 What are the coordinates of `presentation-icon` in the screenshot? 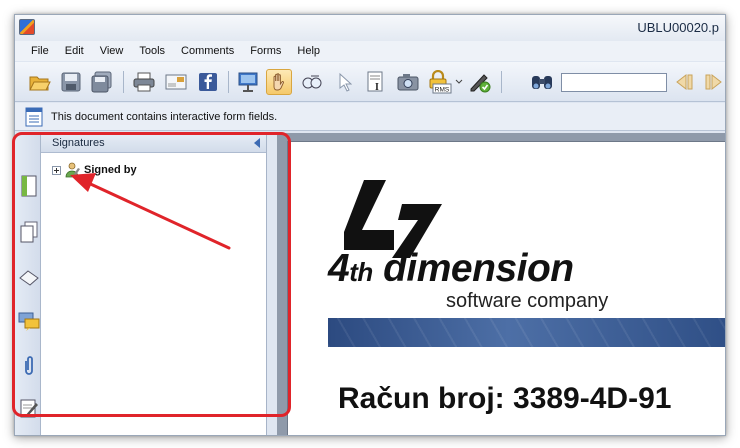 It's located at (248, 82).